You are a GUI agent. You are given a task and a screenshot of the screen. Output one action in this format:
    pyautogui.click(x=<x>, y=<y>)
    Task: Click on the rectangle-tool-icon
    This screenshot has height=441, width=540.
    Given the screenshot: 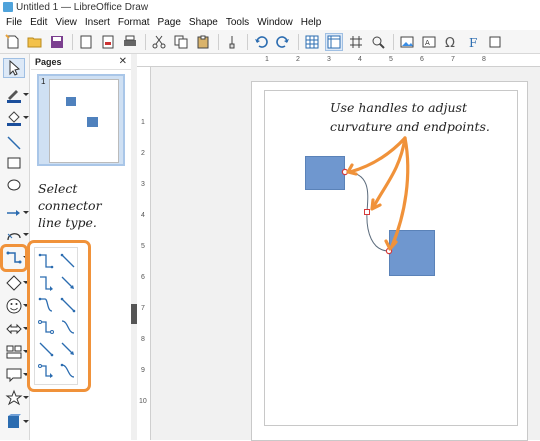 What is the action you would take?
    pyautogui.click(x=14, y=163)
    